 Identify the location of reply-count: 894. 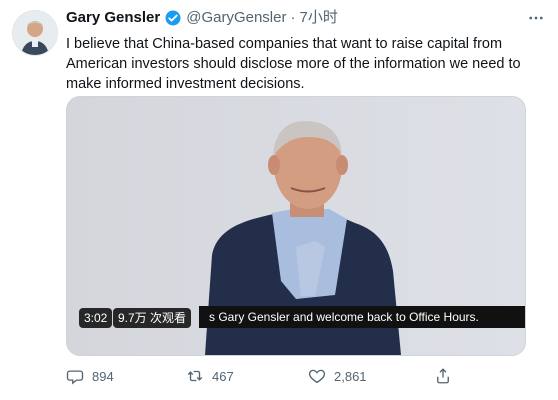
(103, 376).